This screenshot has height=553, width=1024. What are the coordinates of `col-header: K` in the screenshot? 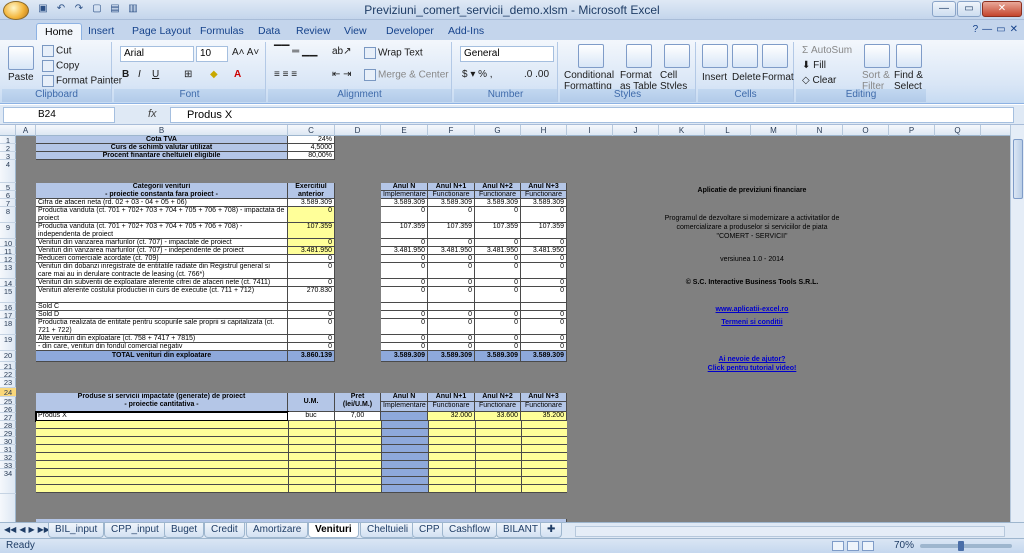 It's located at (682, 130).